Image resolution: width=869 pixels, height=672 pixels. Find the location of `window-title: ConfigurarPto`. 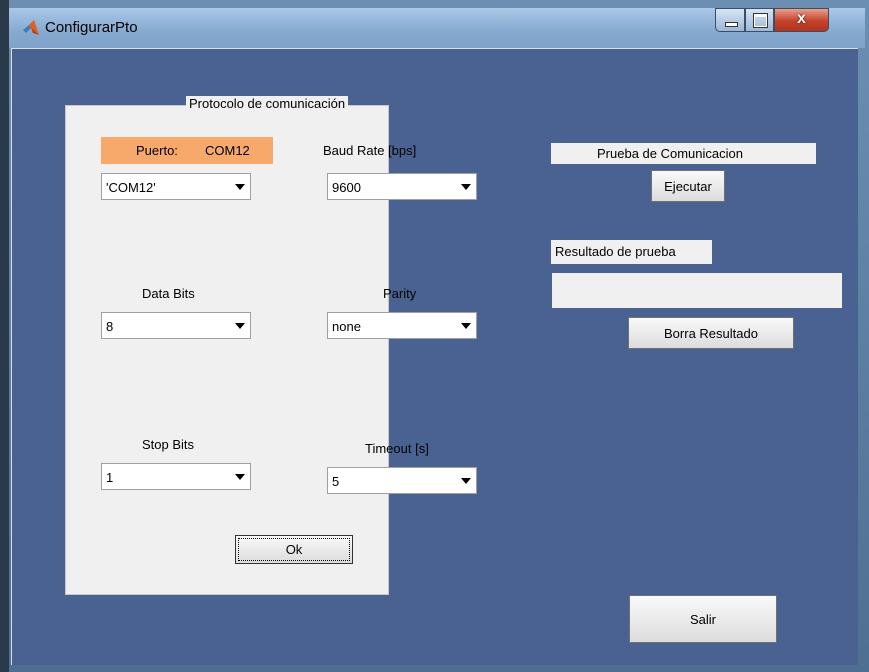

window-title: ConfigurarPto is located at coordinates (91, 27).